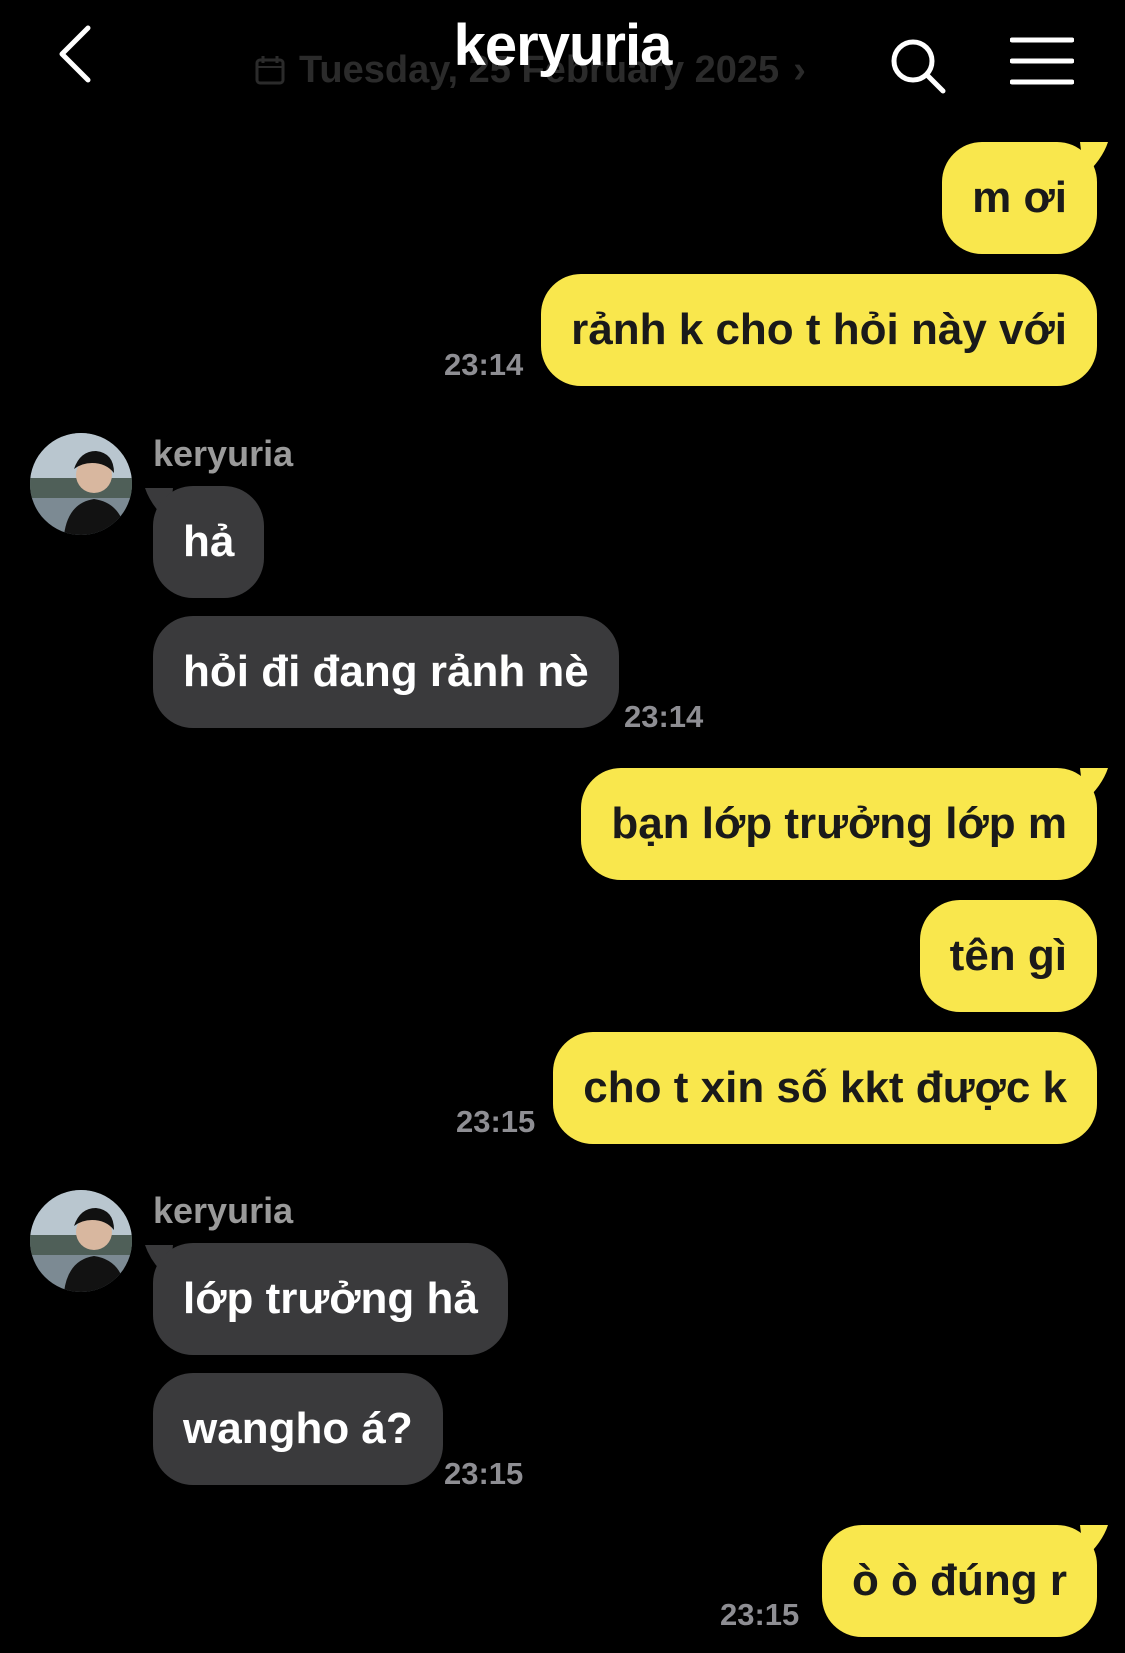 Image resolution: width=1125 pixels, height=1653 pixels. I want to click on incoming-message: hả, so click(209, 542).